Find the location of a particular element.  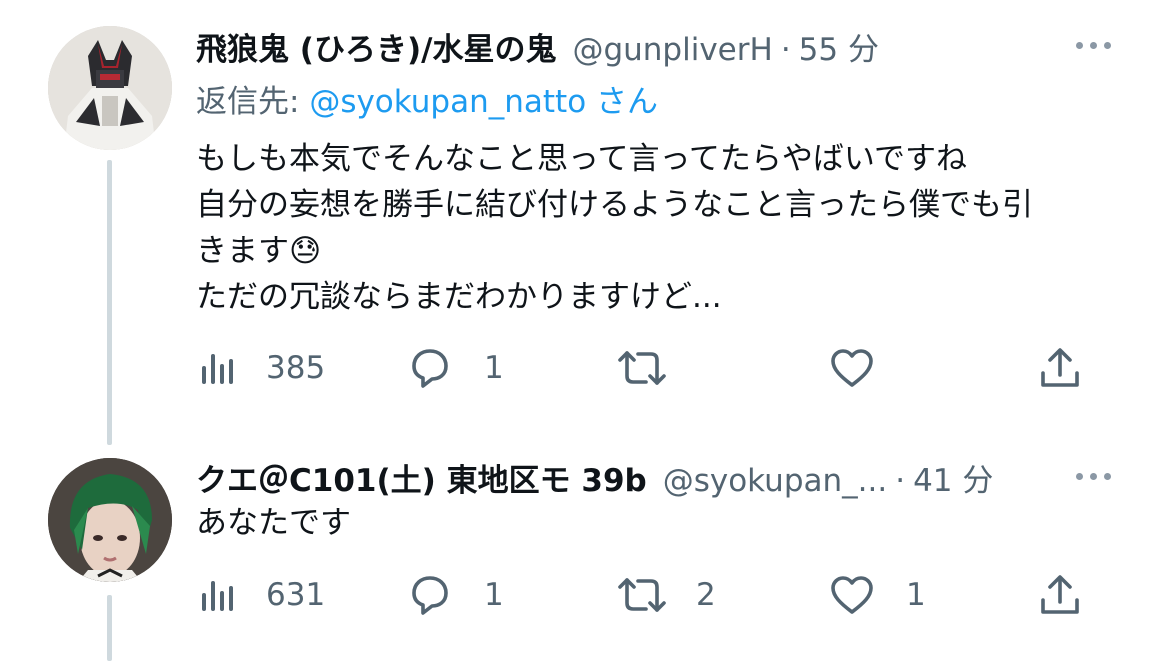

text-line: きます😓 is located at coordinates (259, 251).